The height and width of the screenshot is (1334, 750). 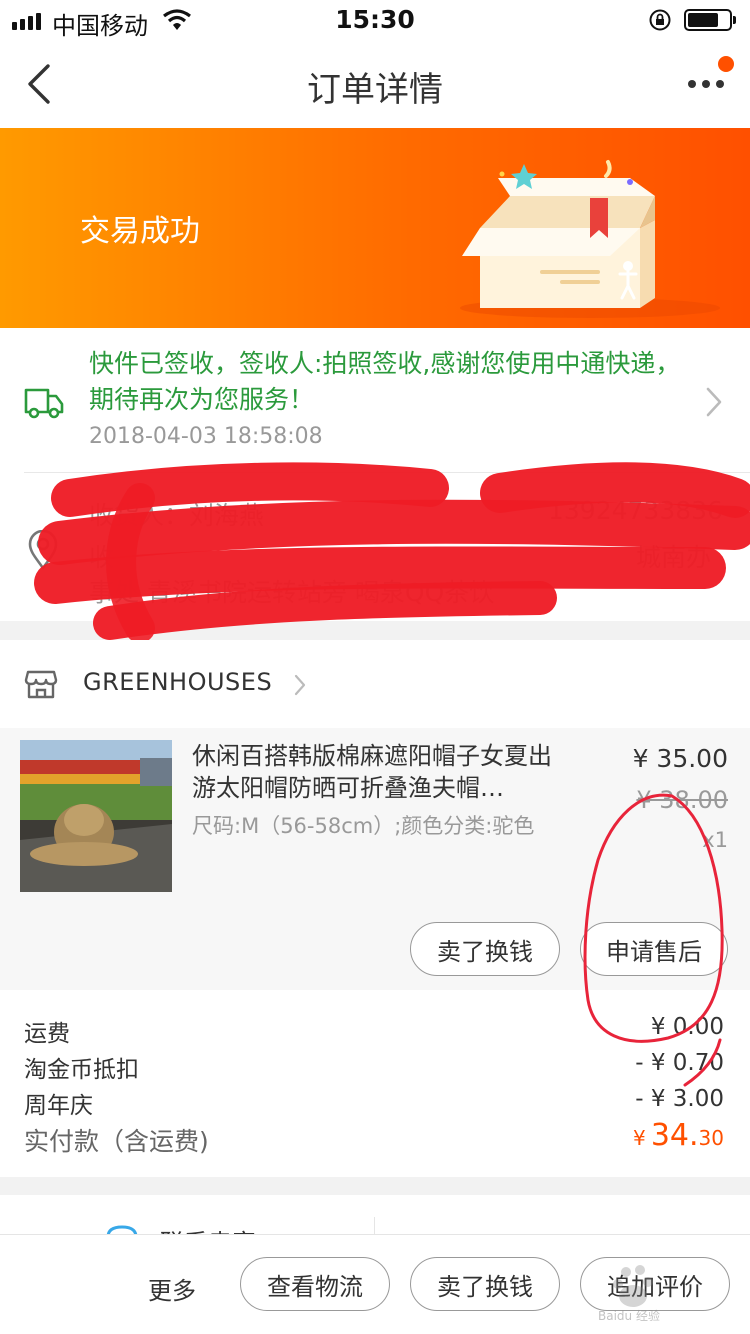 I want to click on shop-name: GREENHOUSES, so click(x=177, y=682).